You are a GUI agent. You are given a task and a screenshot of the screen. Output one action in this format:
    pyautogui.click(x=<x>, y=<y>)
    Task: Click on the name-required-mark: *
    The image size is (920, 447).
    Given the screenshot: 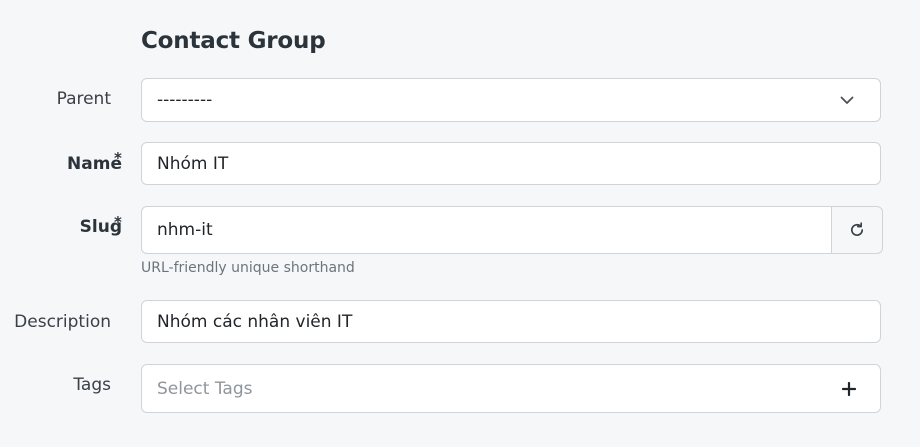 What is the action you would take?
    pyautogui.click(x=118, y=158)
    